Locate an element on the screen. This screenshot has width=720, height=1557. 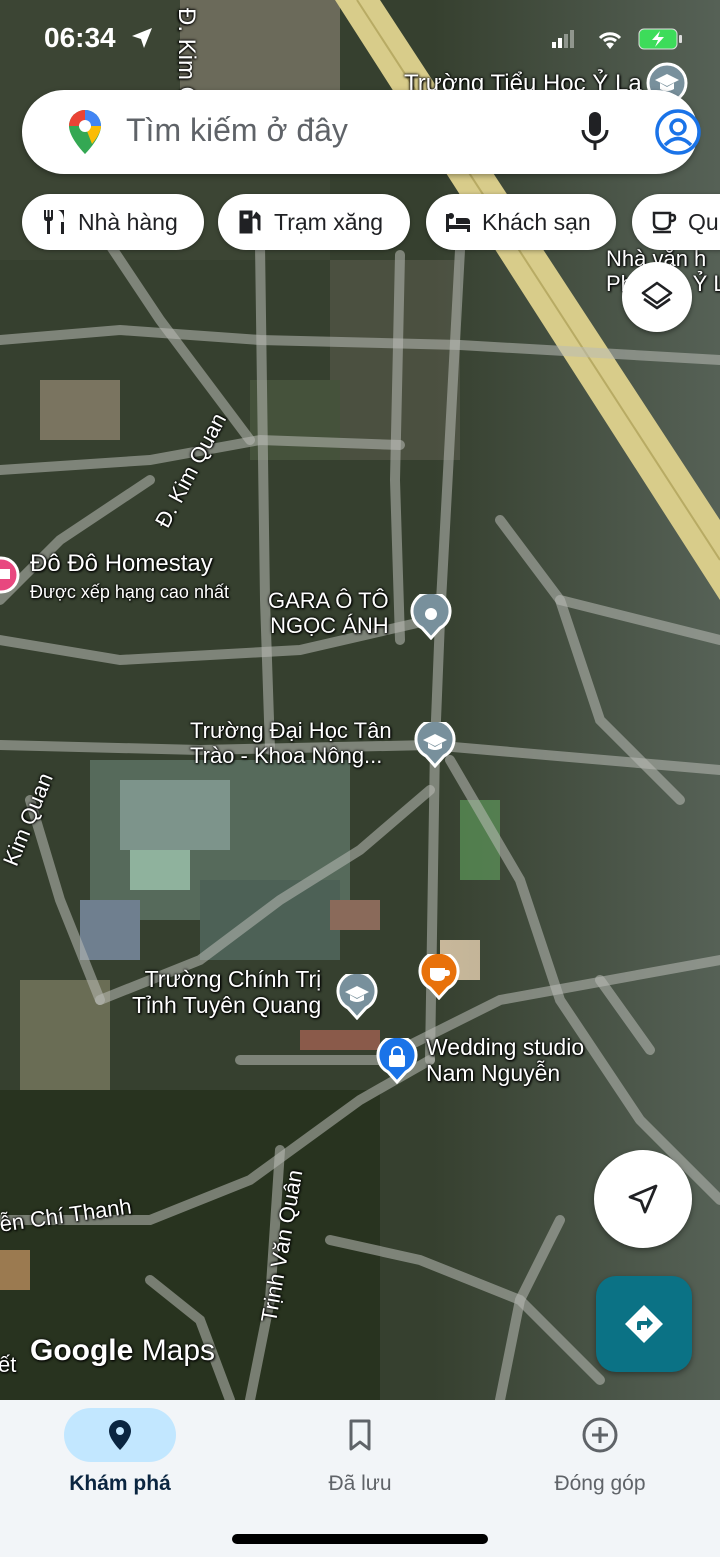
google-maps-logo-icon is located at coordinates (85, 132).